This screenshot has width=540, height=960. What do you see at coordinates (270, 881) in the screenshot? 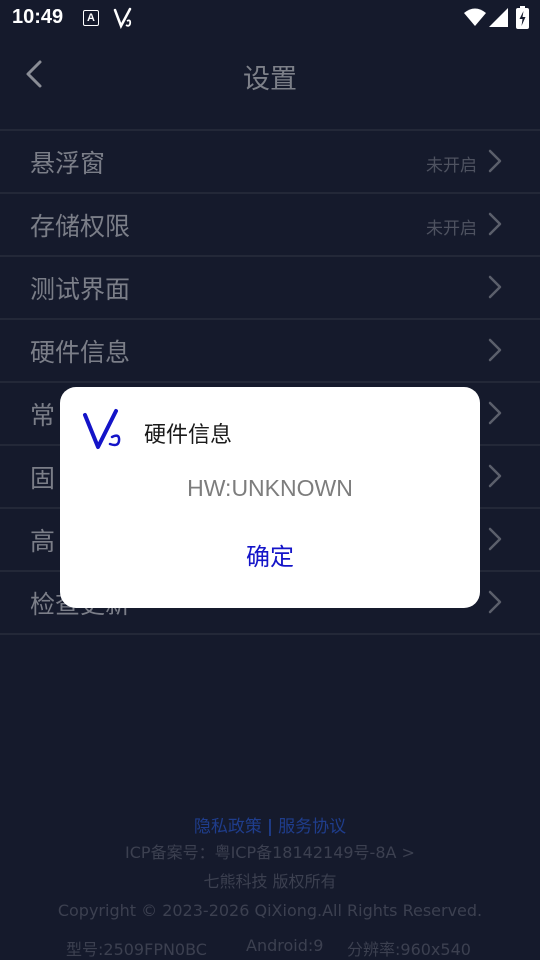
I see `company-text: 七熊科技 版权所有` at bounding box center [270, 881].